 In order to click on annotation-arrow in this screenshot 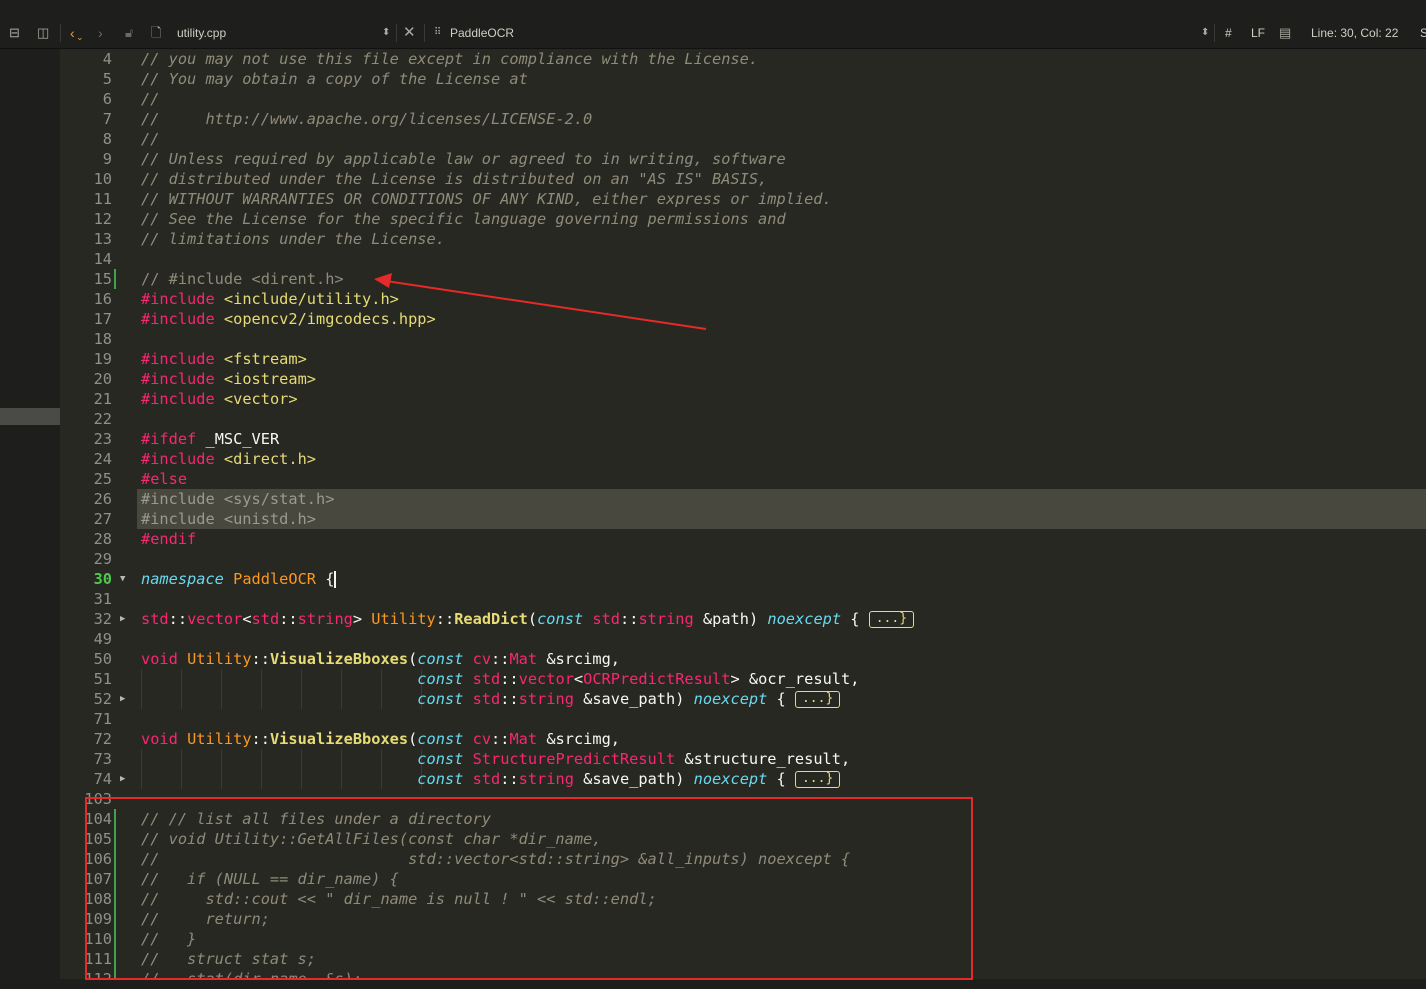, I will do `click(540, 301)`.